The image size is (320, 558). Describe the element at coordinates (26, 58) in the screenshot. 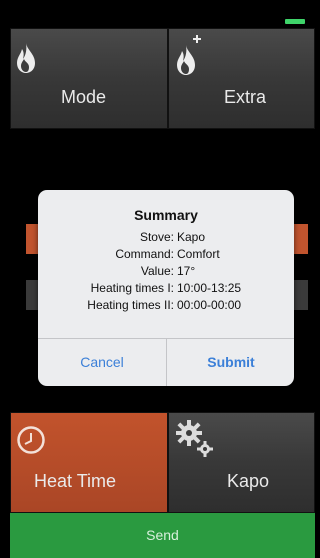

I see `flame-icon` at that location.